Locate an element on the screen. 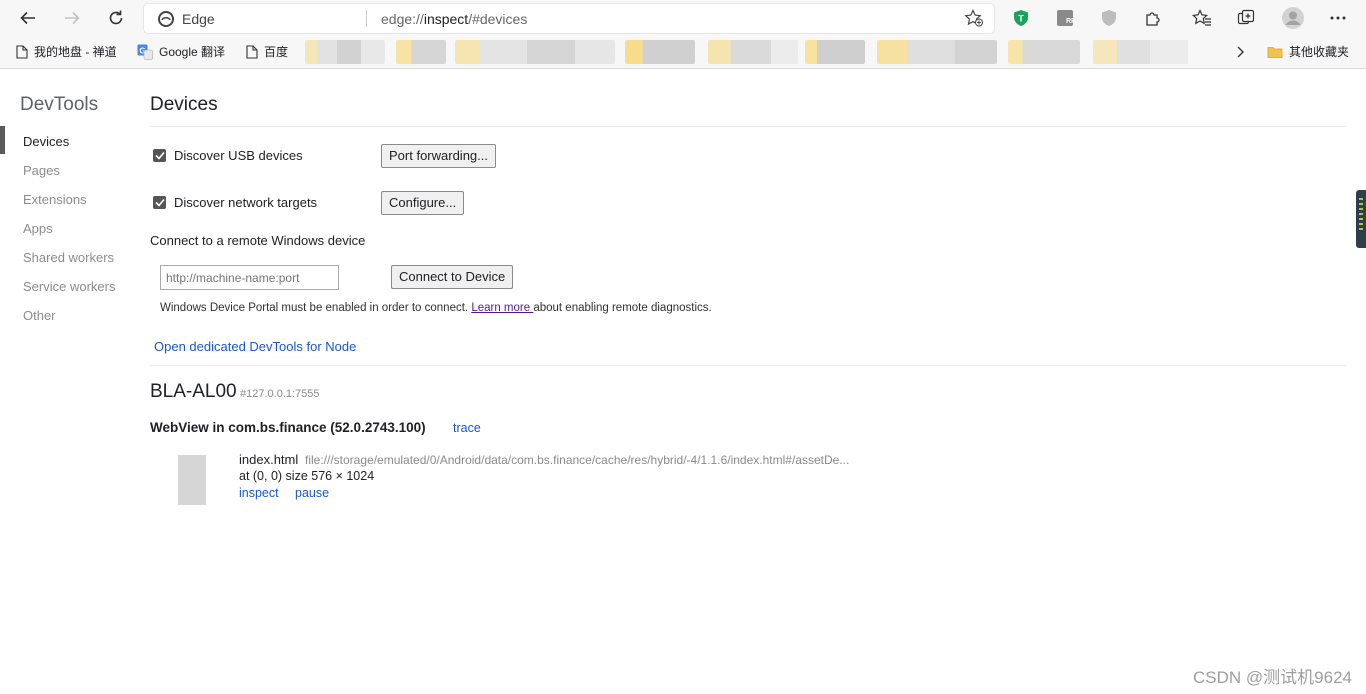  discover-network-row: Discover network targets is located at coordinates (235, 202).